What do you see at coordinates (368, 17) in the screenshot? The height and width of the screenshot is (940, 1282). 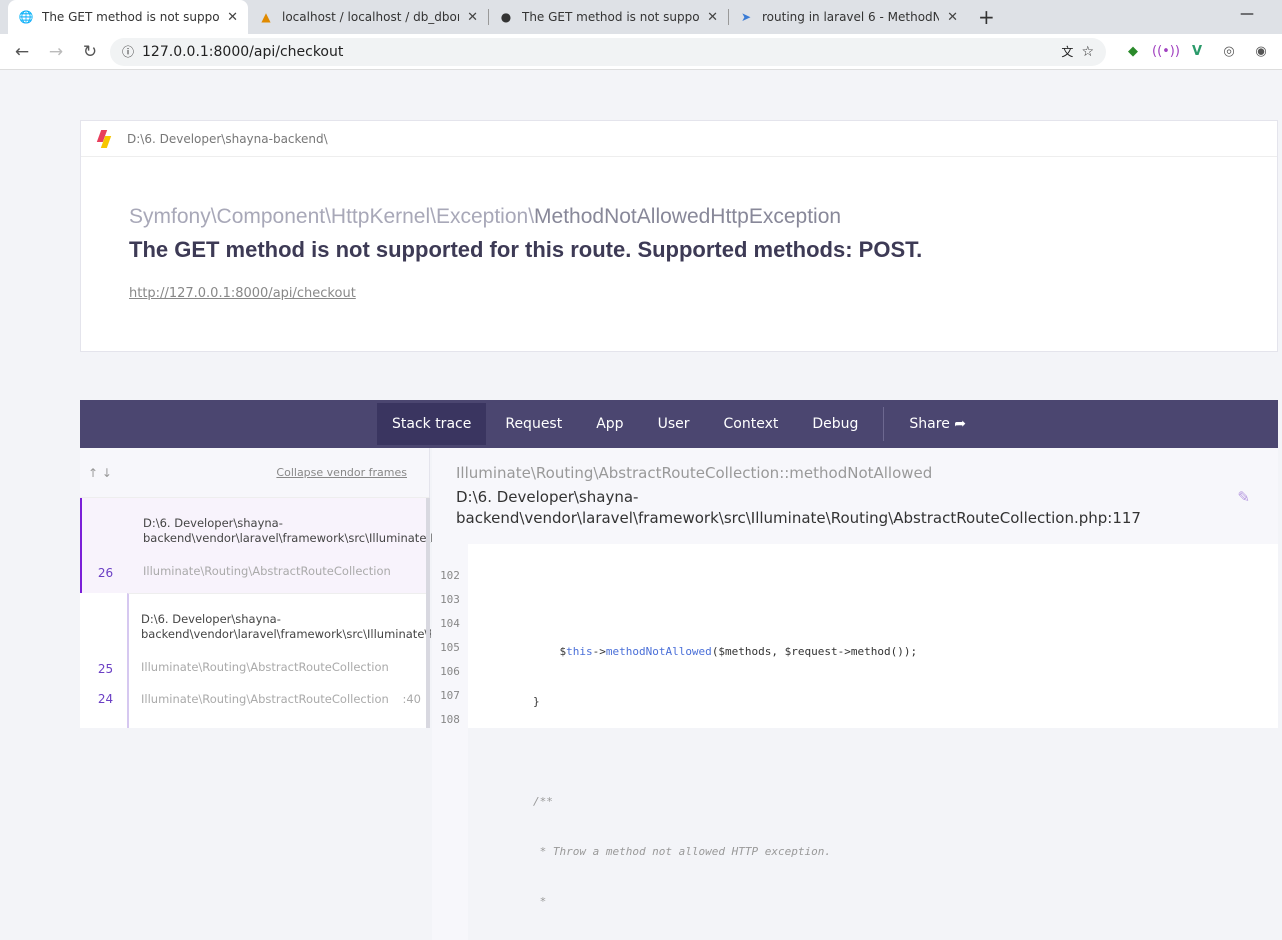 I see `browser-tab: ▲ localhost / localhost / db_dboms ✕` at bounding box center [368, 17].